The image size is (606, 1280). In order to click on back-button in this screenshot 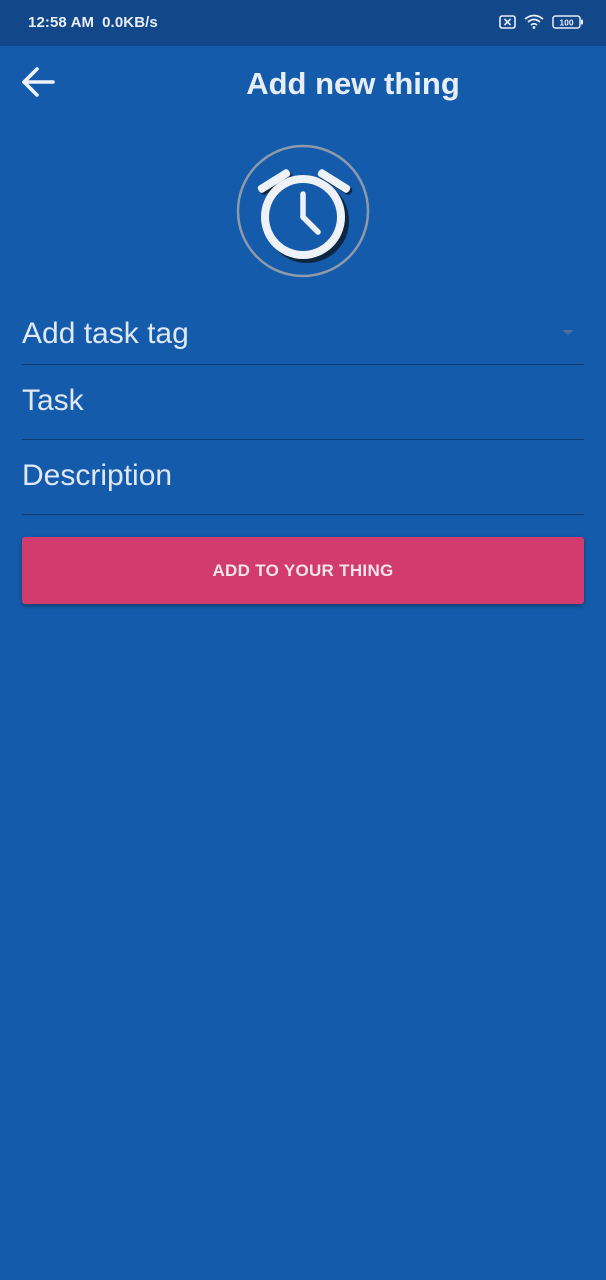, I will do `click(38, 84)`.